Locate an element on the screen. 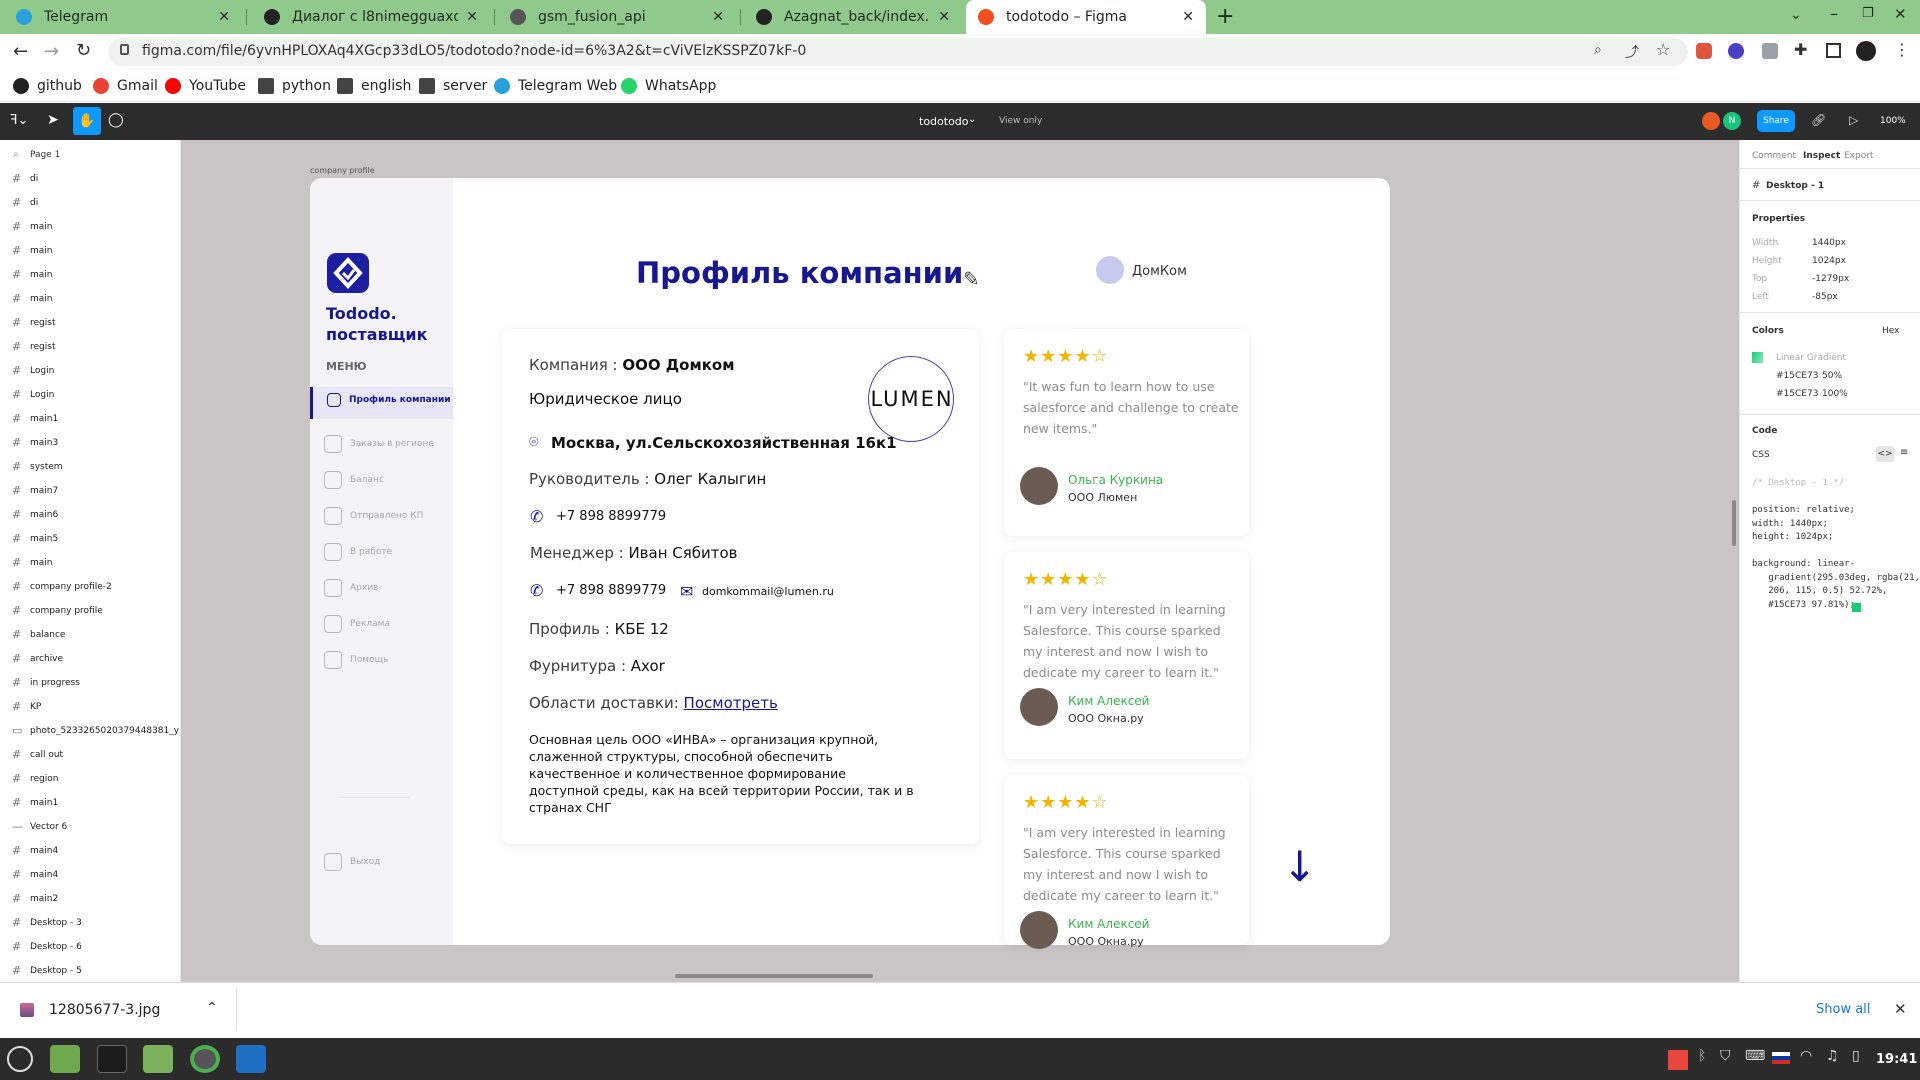 The image size is (1920, 1080). terminal-icon is located at coordinates (112, 1059).